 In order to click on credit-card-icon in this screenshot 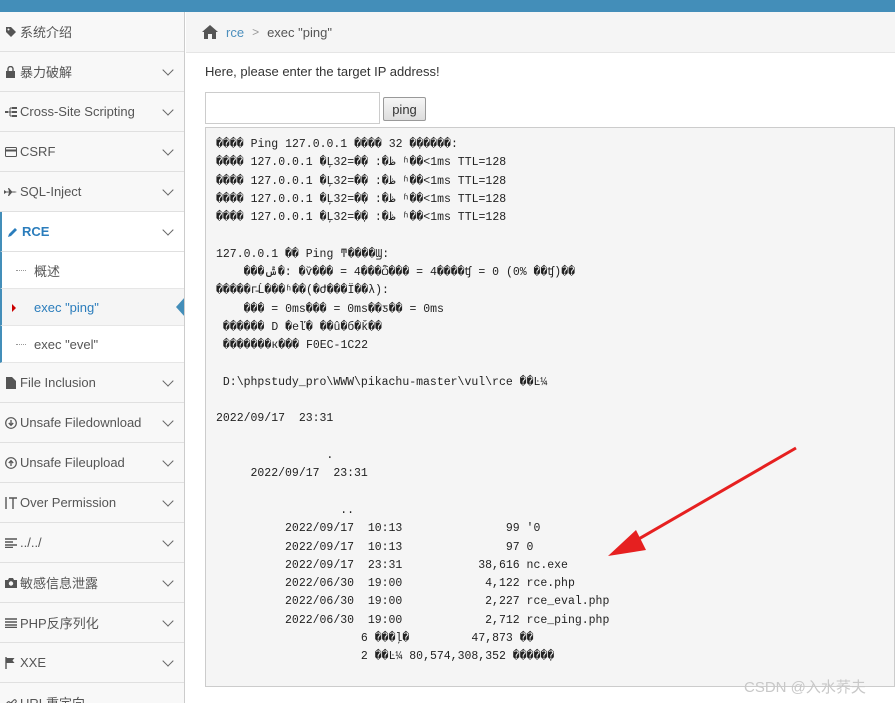, I will do `click(10, 151)`.